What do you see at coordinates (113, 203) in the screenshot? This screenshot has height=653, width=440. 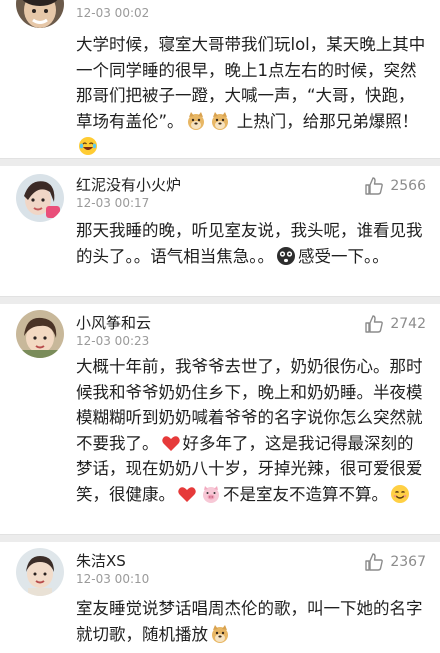 I see `comment-time: 12-03 00:17` at bounding box center [113, 203].